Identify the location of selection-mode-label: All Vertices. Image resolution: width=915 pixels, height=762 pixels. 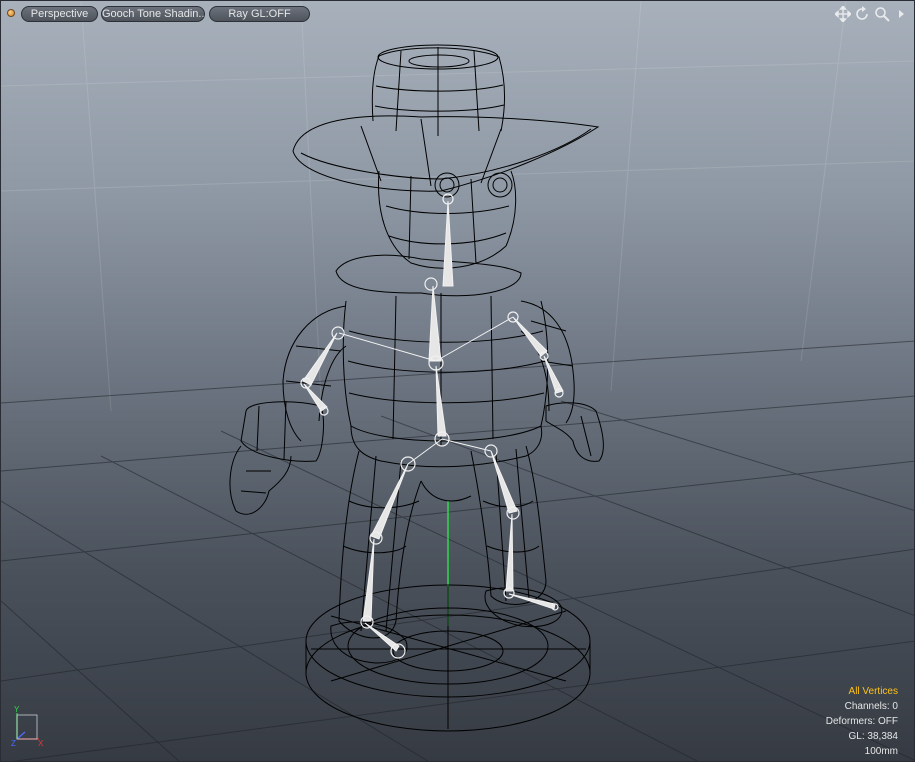
(873, 691).